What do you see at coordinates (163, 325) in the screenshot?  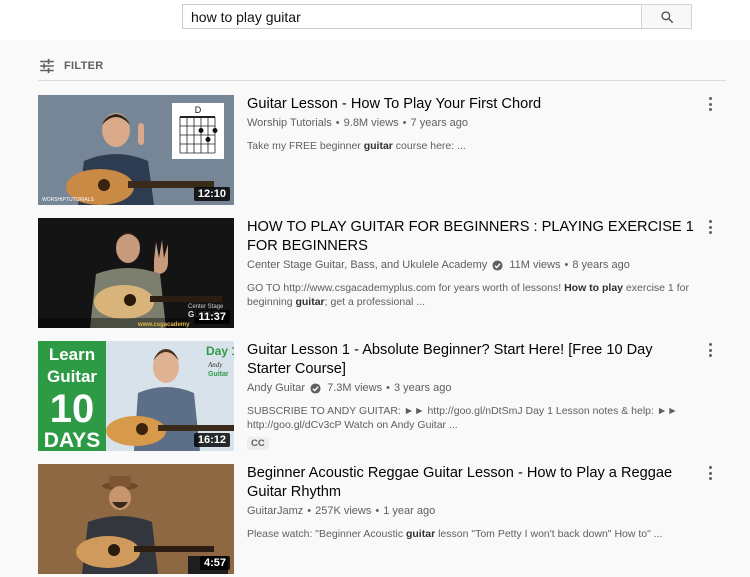 I see `watermark-text: www.csgacademy` at bounding box center [163, 325].